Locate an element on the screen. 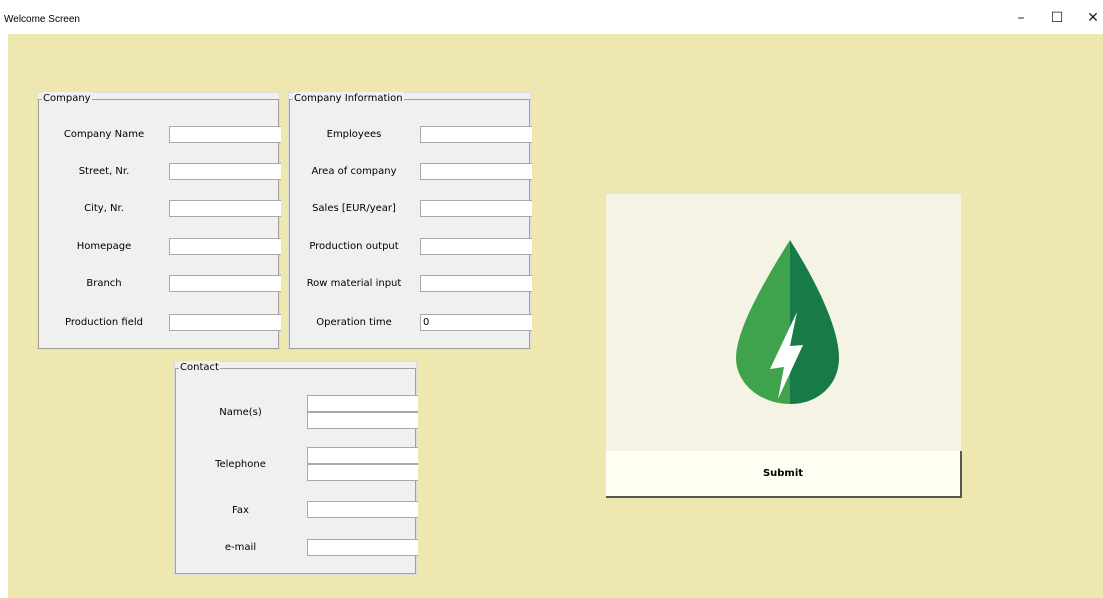 The image size is (1103, 598). contact-group-legend: Contact is located at coordinates (199, 368).